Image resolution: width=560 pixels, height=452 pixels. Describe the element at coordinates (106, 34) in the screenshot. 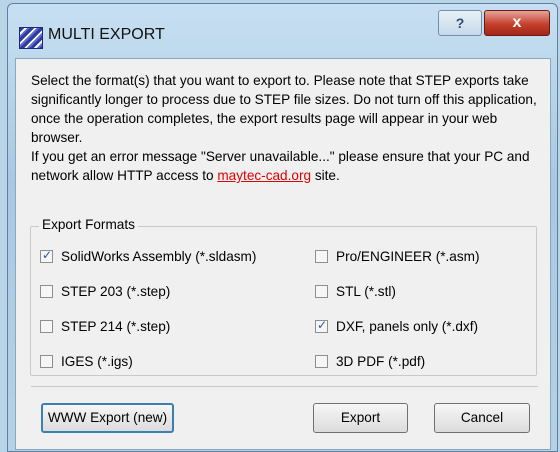

I see `window-title: MULTI EXPORT` at that location.